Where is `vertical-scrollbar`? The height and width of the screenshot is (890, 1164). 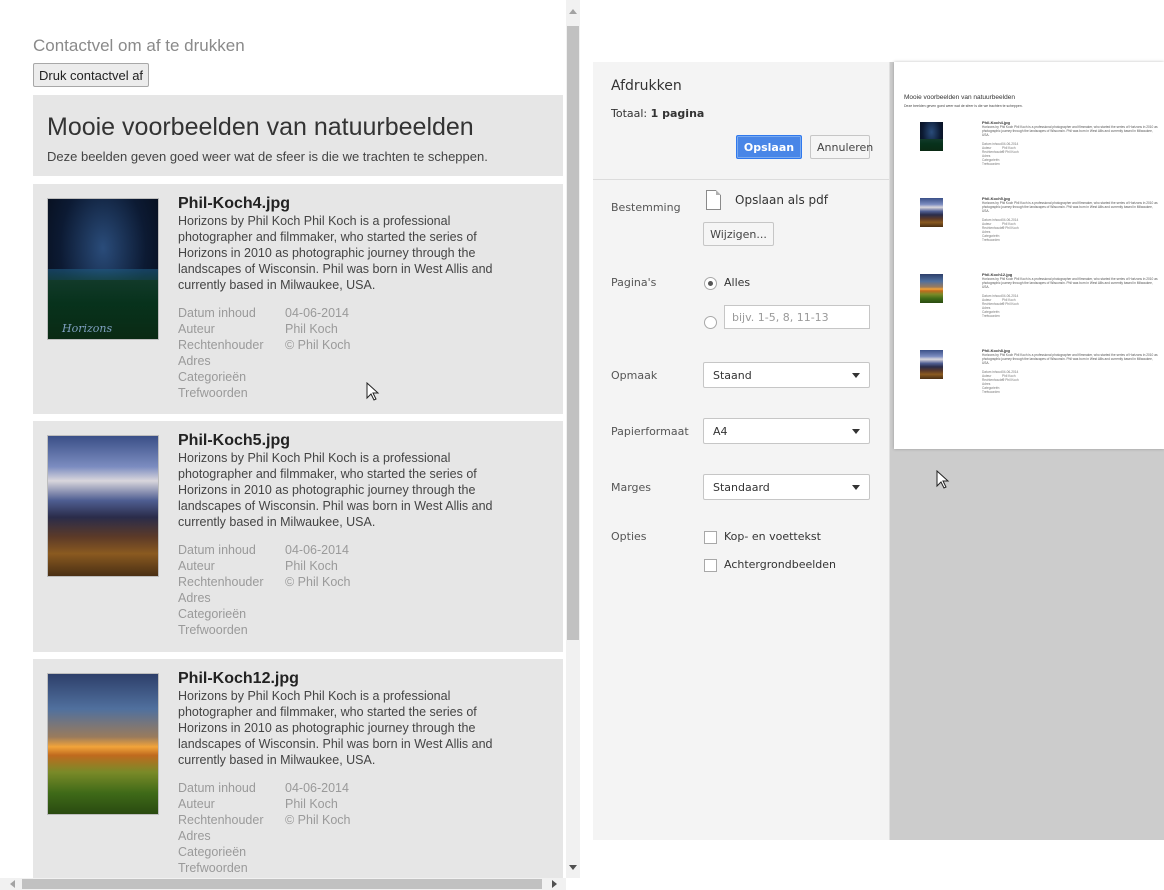
vertical-scrollbar is located at coordinates (573, 439).